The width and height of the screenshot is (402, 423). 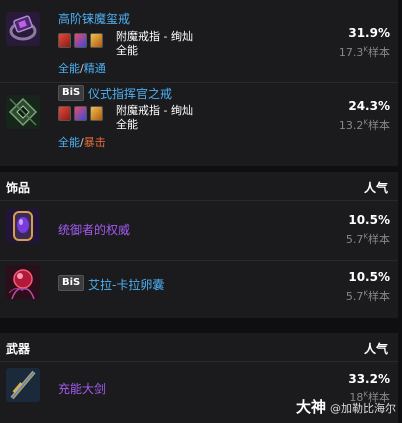 I want to click on watermark: 大神 @加勒比海尔, so click(x=346, y=406).